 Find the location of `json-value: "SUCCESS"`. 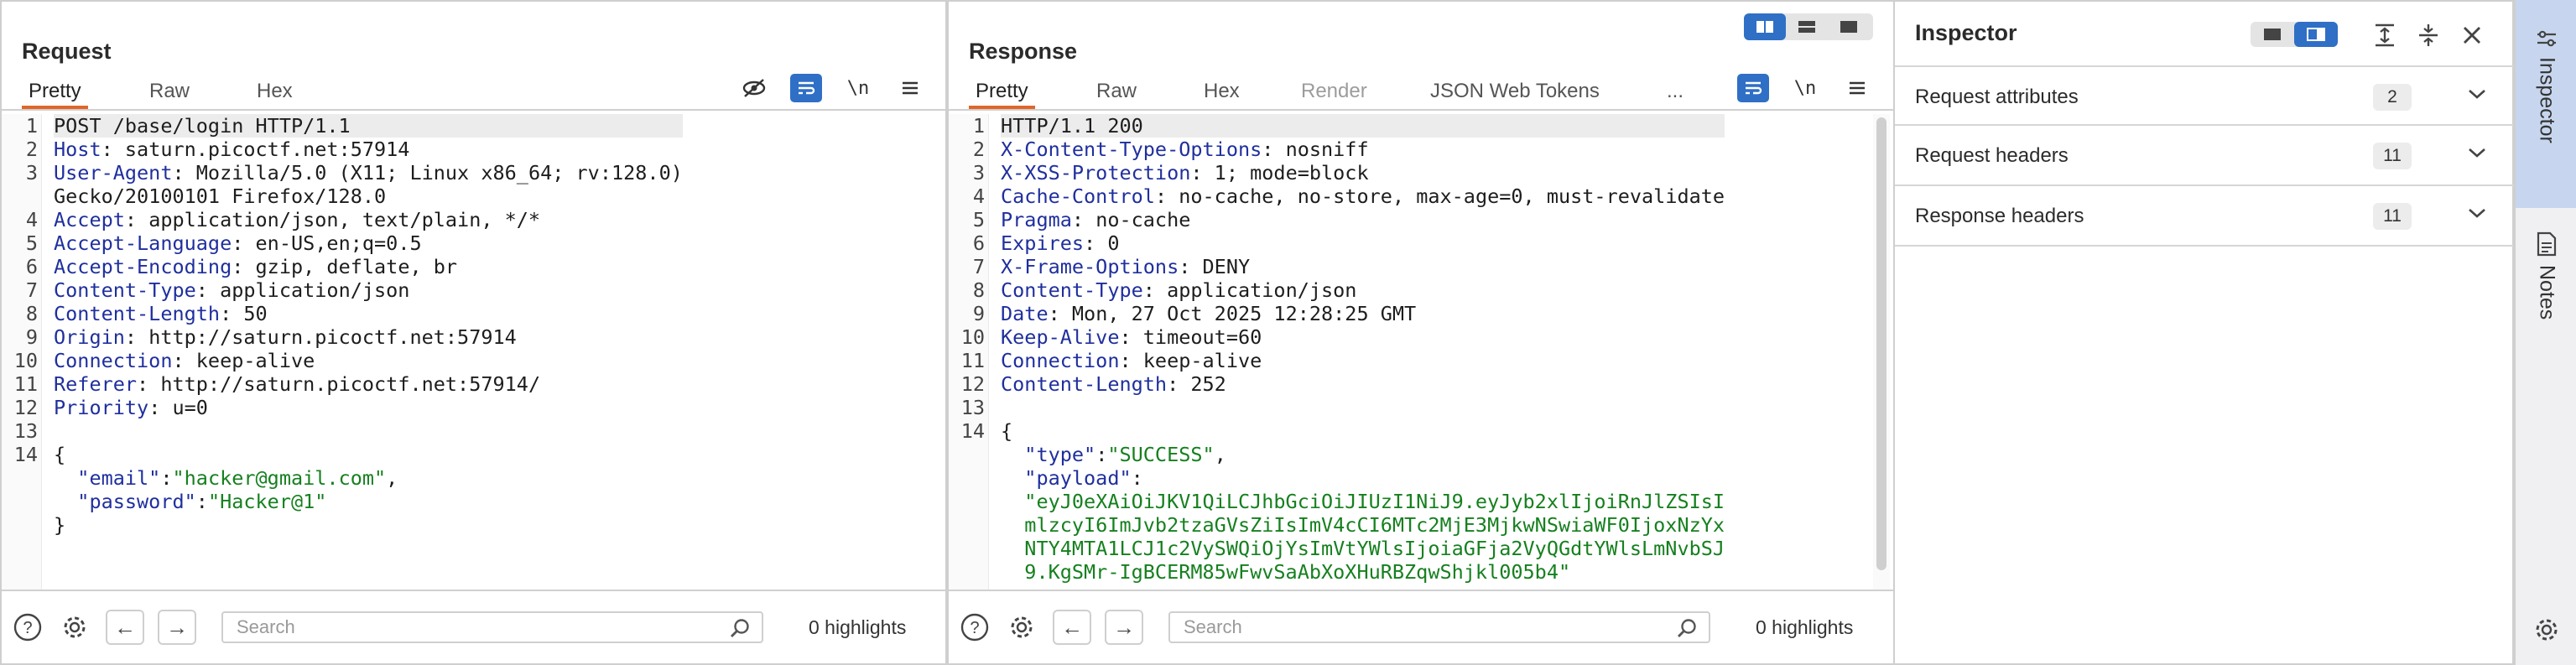

json-value: "SUCCESS" is located at coordinates (1161, 454).